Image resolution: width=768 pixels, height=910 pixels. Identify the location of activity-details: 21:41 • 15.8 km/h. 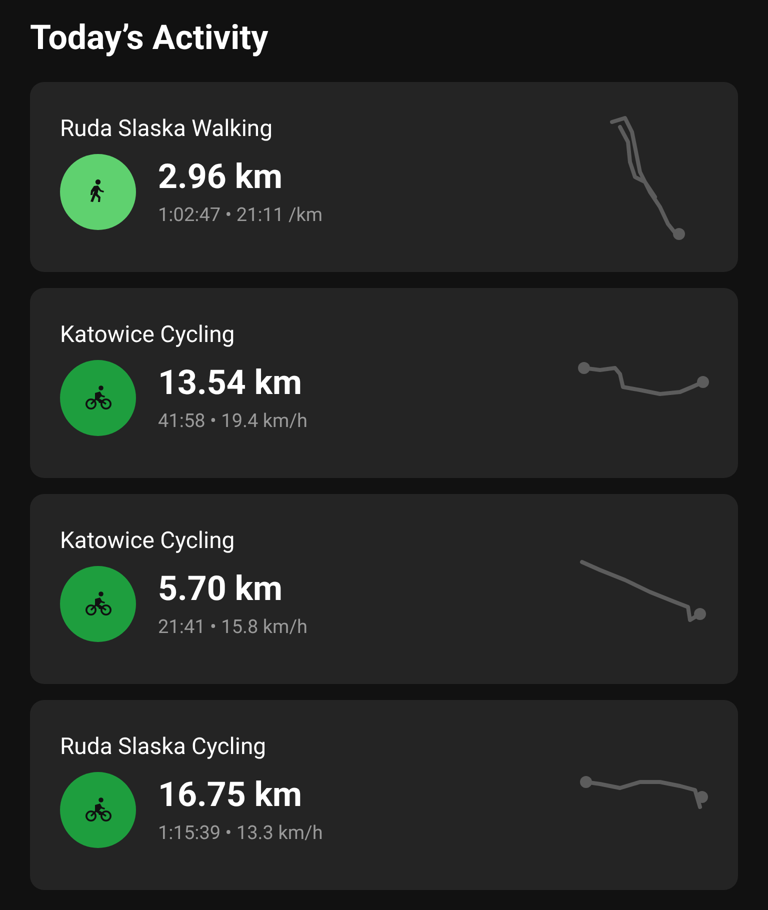
(233, 627).